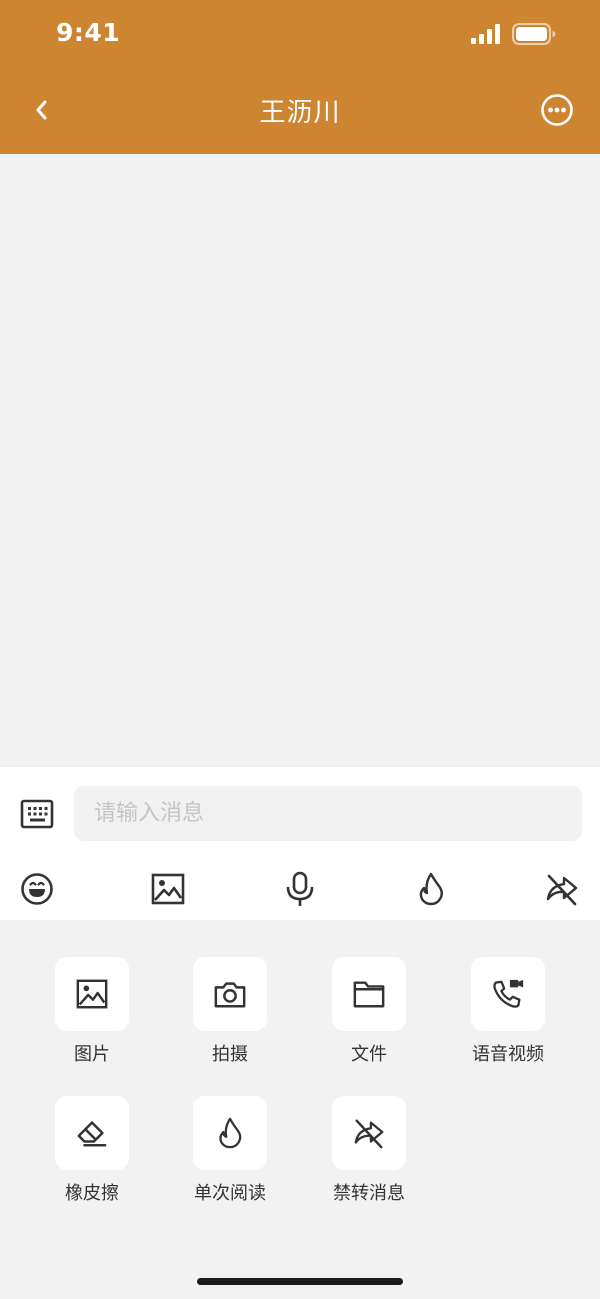 The height and width of the screenshot is (1299, 600). I want to click on panel-item-camera: 拍摄, so click(230, 1011).